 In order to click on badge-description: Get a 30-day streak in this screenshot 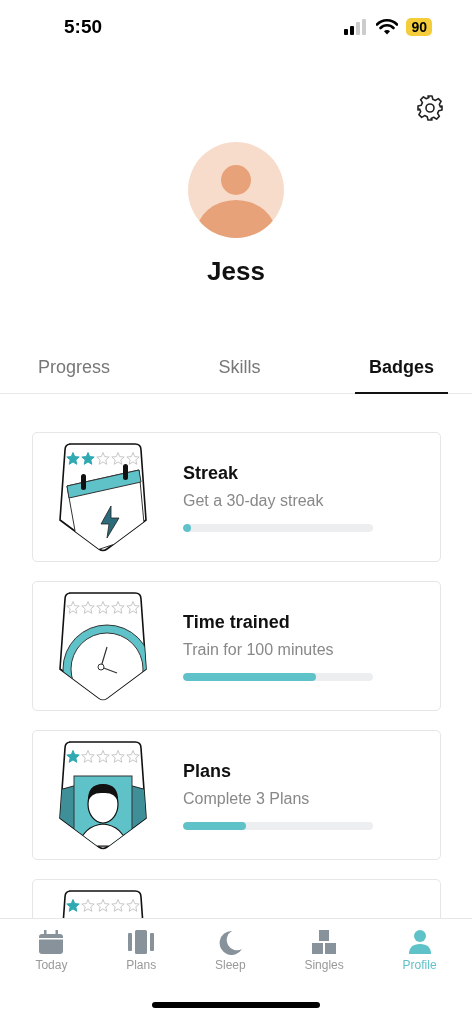, I will do `click(254, 500)`.